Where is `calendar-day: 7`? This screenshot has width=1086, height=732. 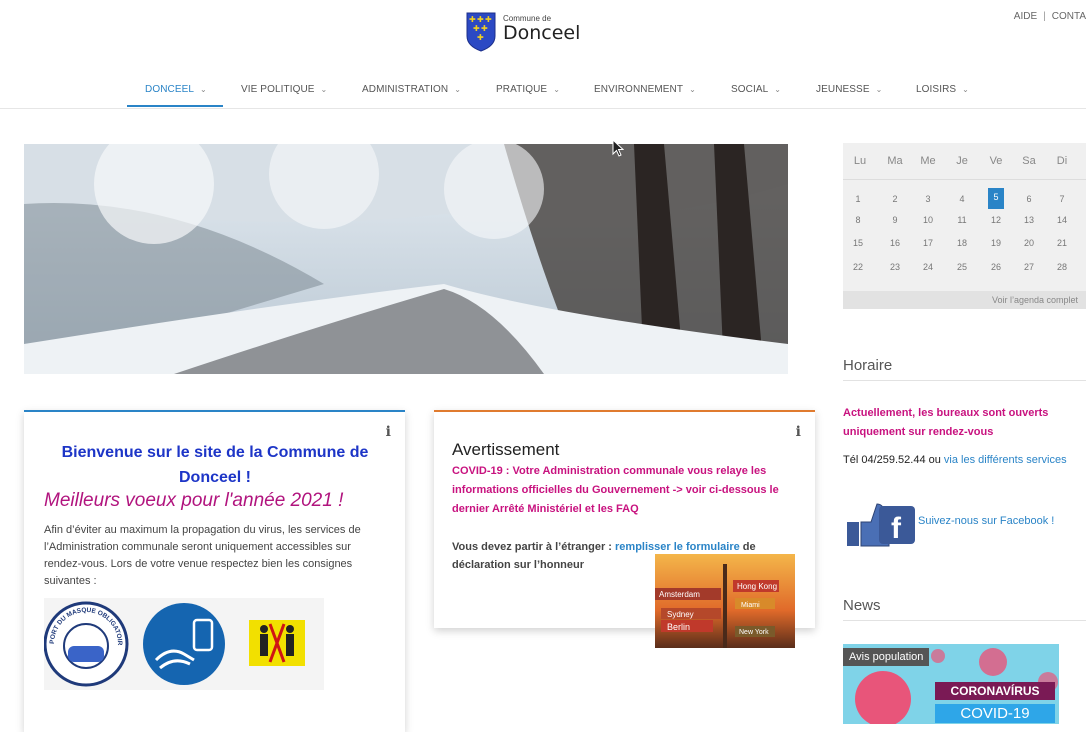 calendar-day: 7 is located at coordinates (1062, 199).